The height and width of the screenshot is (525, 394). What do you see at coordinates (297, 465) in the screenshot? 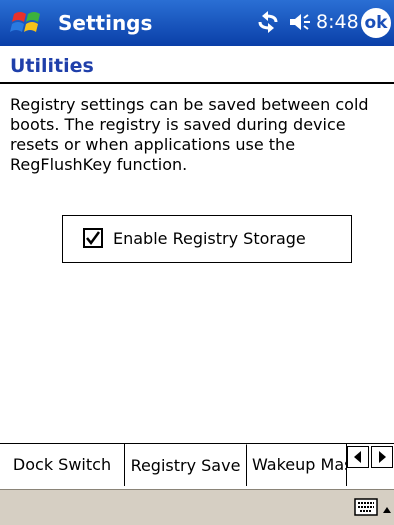
I see `tab-wakeup-mask: Wakeup Mas` at bounding box center [297, 465].